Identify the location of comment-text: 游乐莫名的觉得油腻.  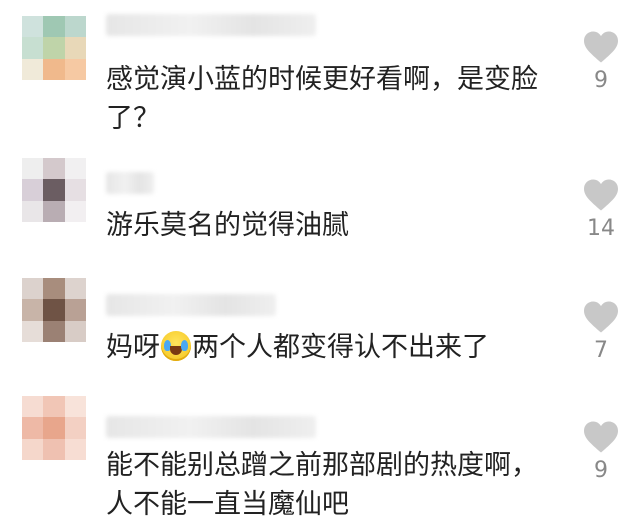
(227, 225).